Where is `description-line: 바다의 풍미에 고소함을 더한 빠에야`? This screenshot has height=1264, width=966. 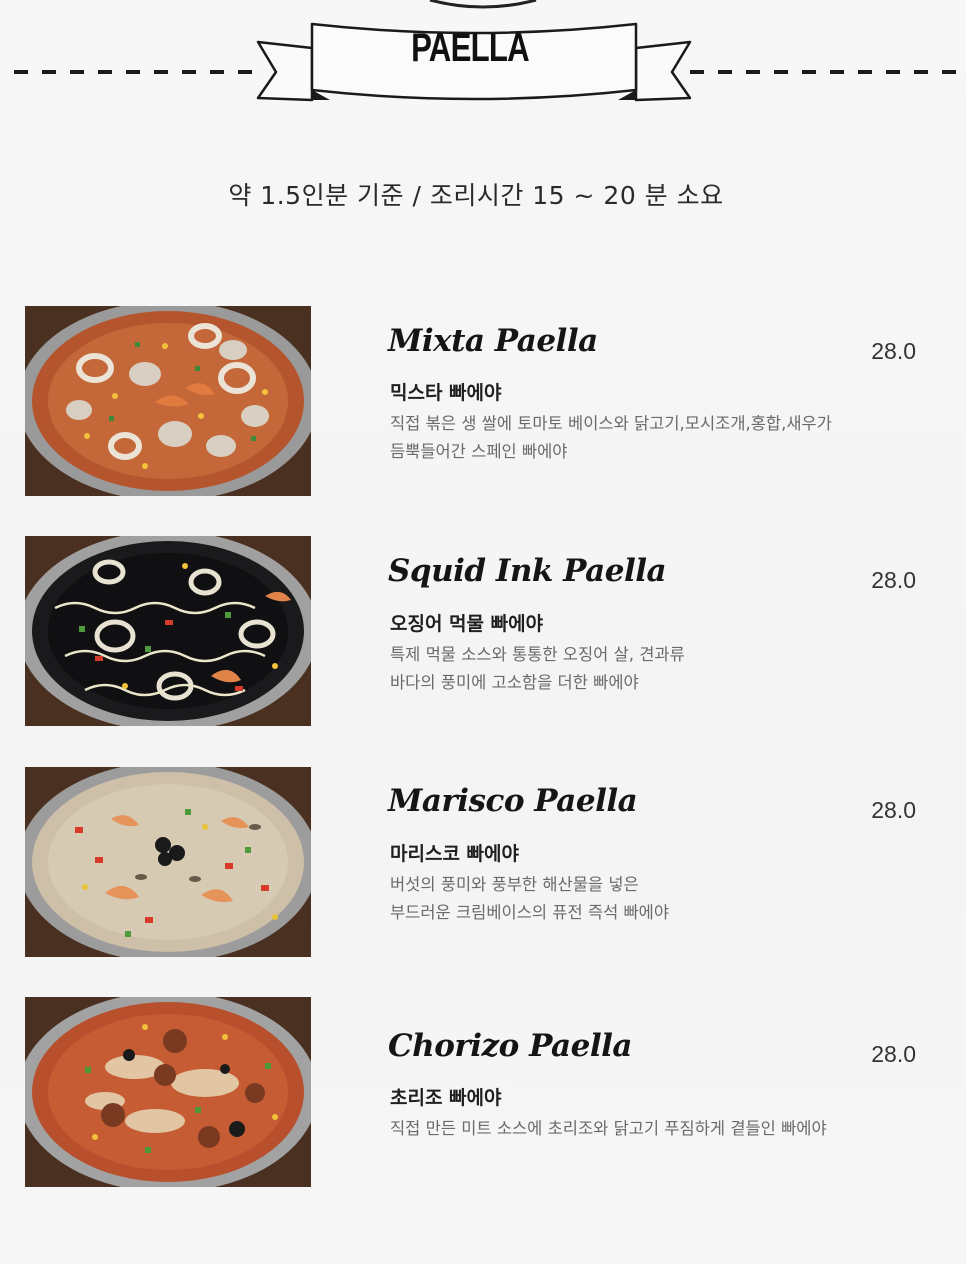
description-line: 바다의 풍미에 고소함을 더한 빠에야 is located at coordinates (514, 682).